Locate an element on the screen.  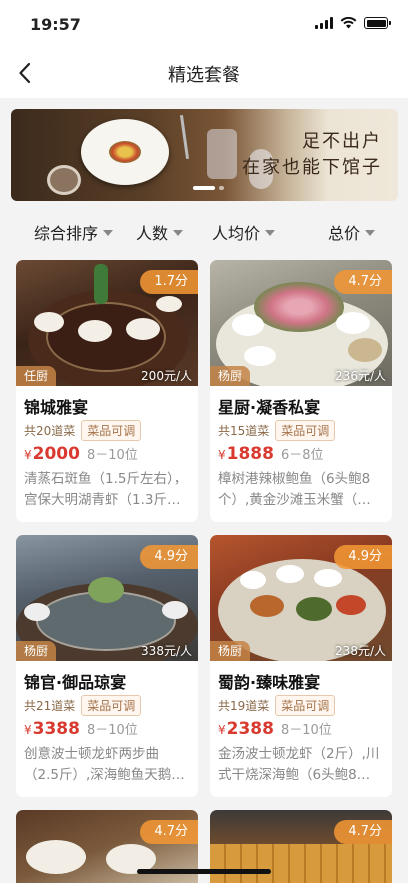
per-person-price: 238元/人 is located at coordinates (360, 651).